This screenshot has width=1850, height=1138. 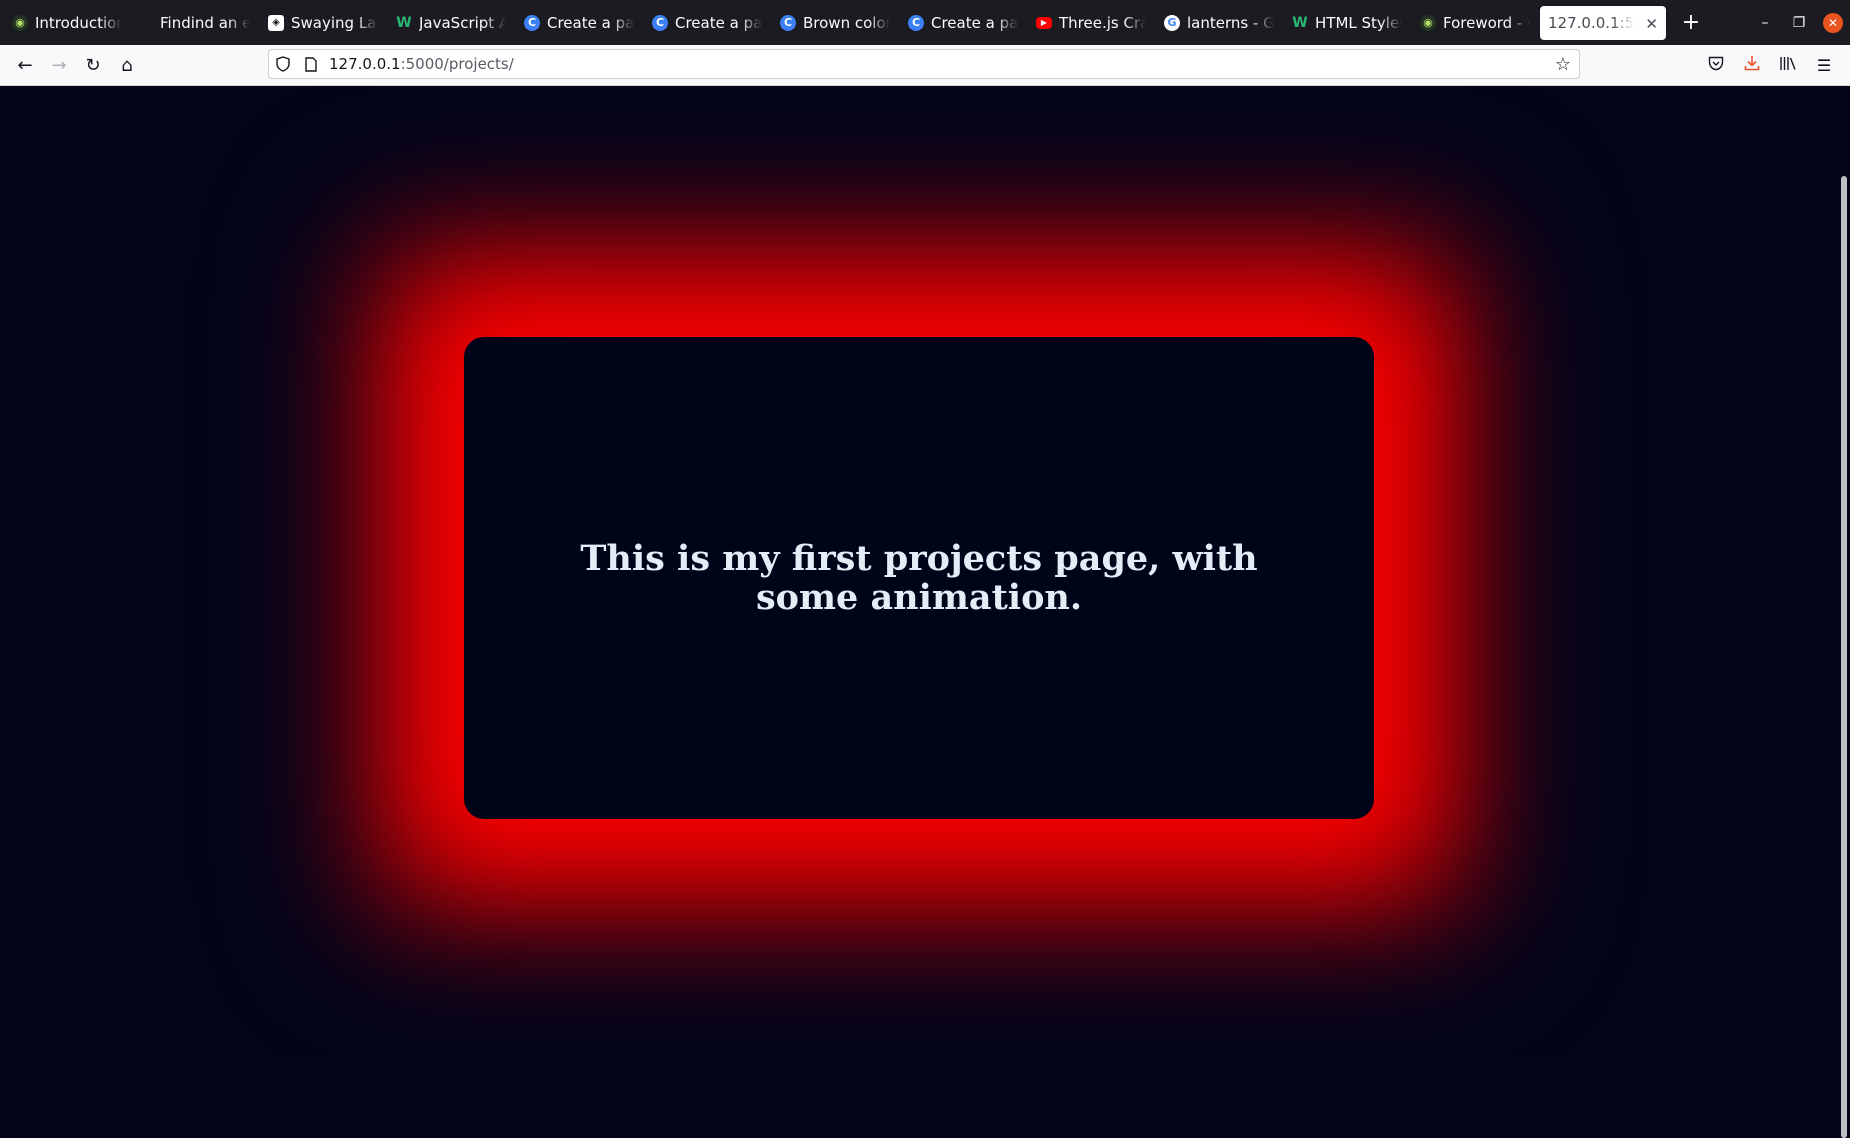 I want to click on tab-label: HTML Styles, so click(x=1358, y=22).